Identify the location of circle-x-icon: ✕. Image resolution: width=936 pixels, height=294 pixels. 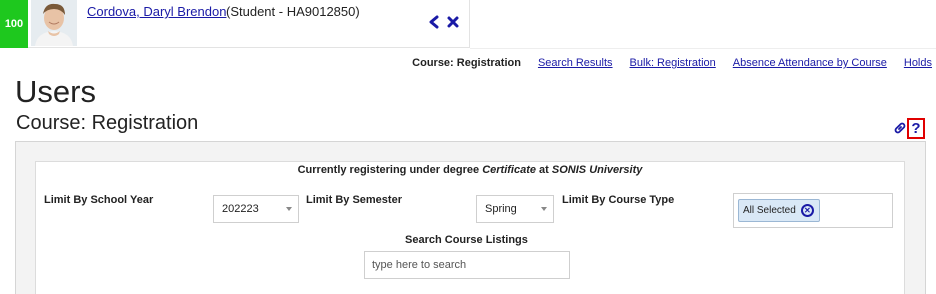
(807, 210).